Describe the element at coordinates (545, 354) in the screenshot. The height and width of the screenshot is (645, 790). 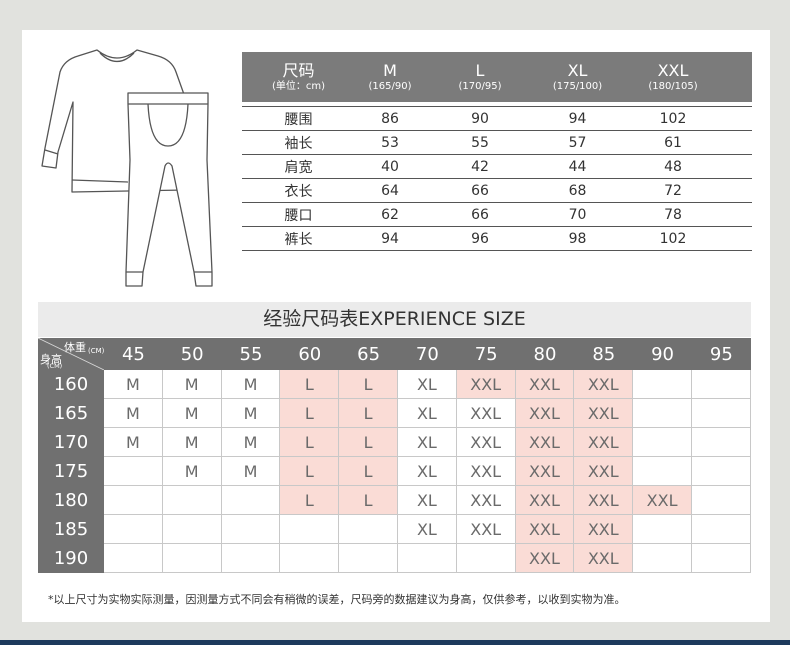
I see `weight-header-cell: 80` at that location.